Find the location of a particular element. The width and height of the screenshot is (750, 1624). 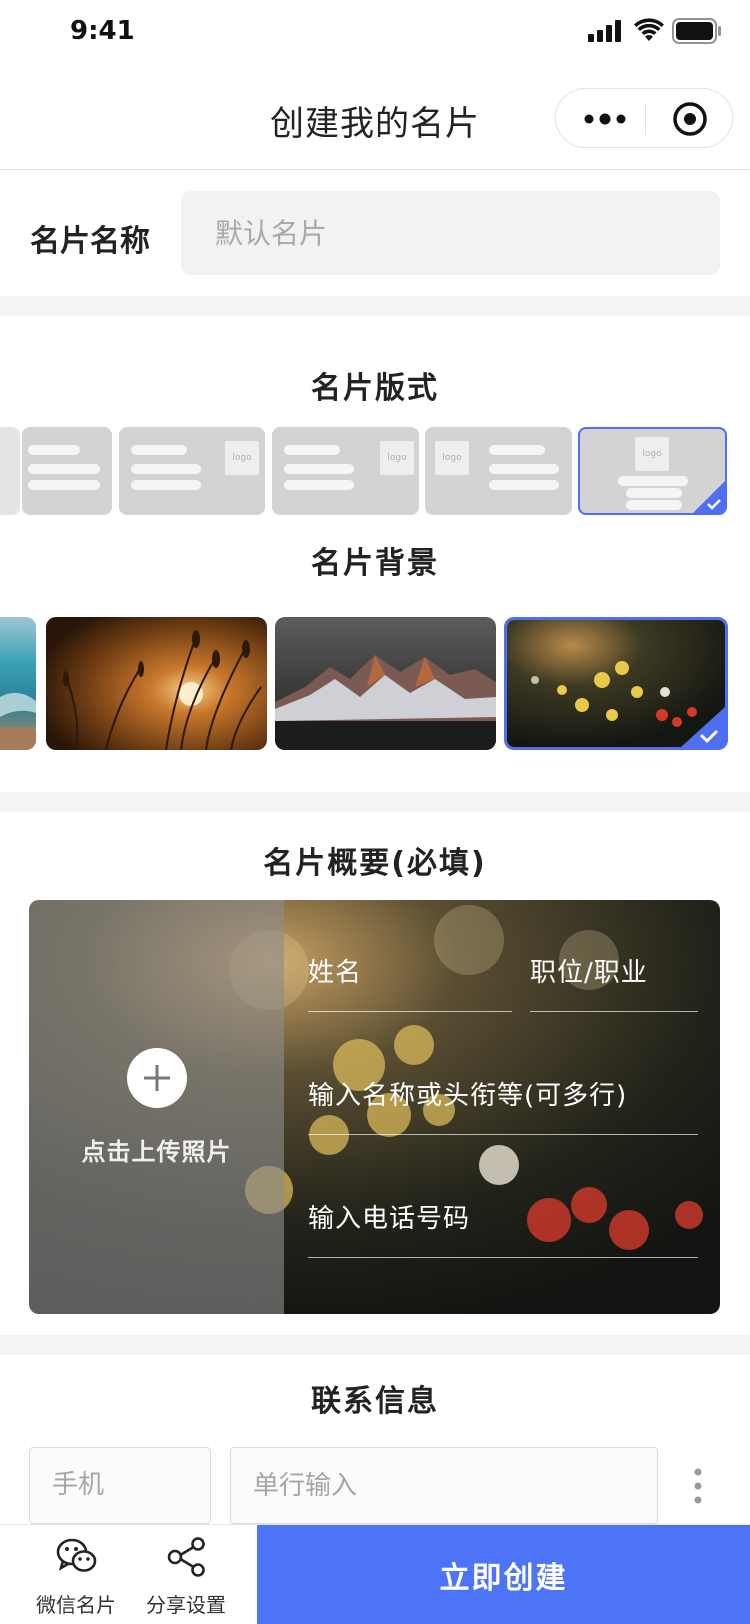

capsule-divider is located at coordinates (645, 119).